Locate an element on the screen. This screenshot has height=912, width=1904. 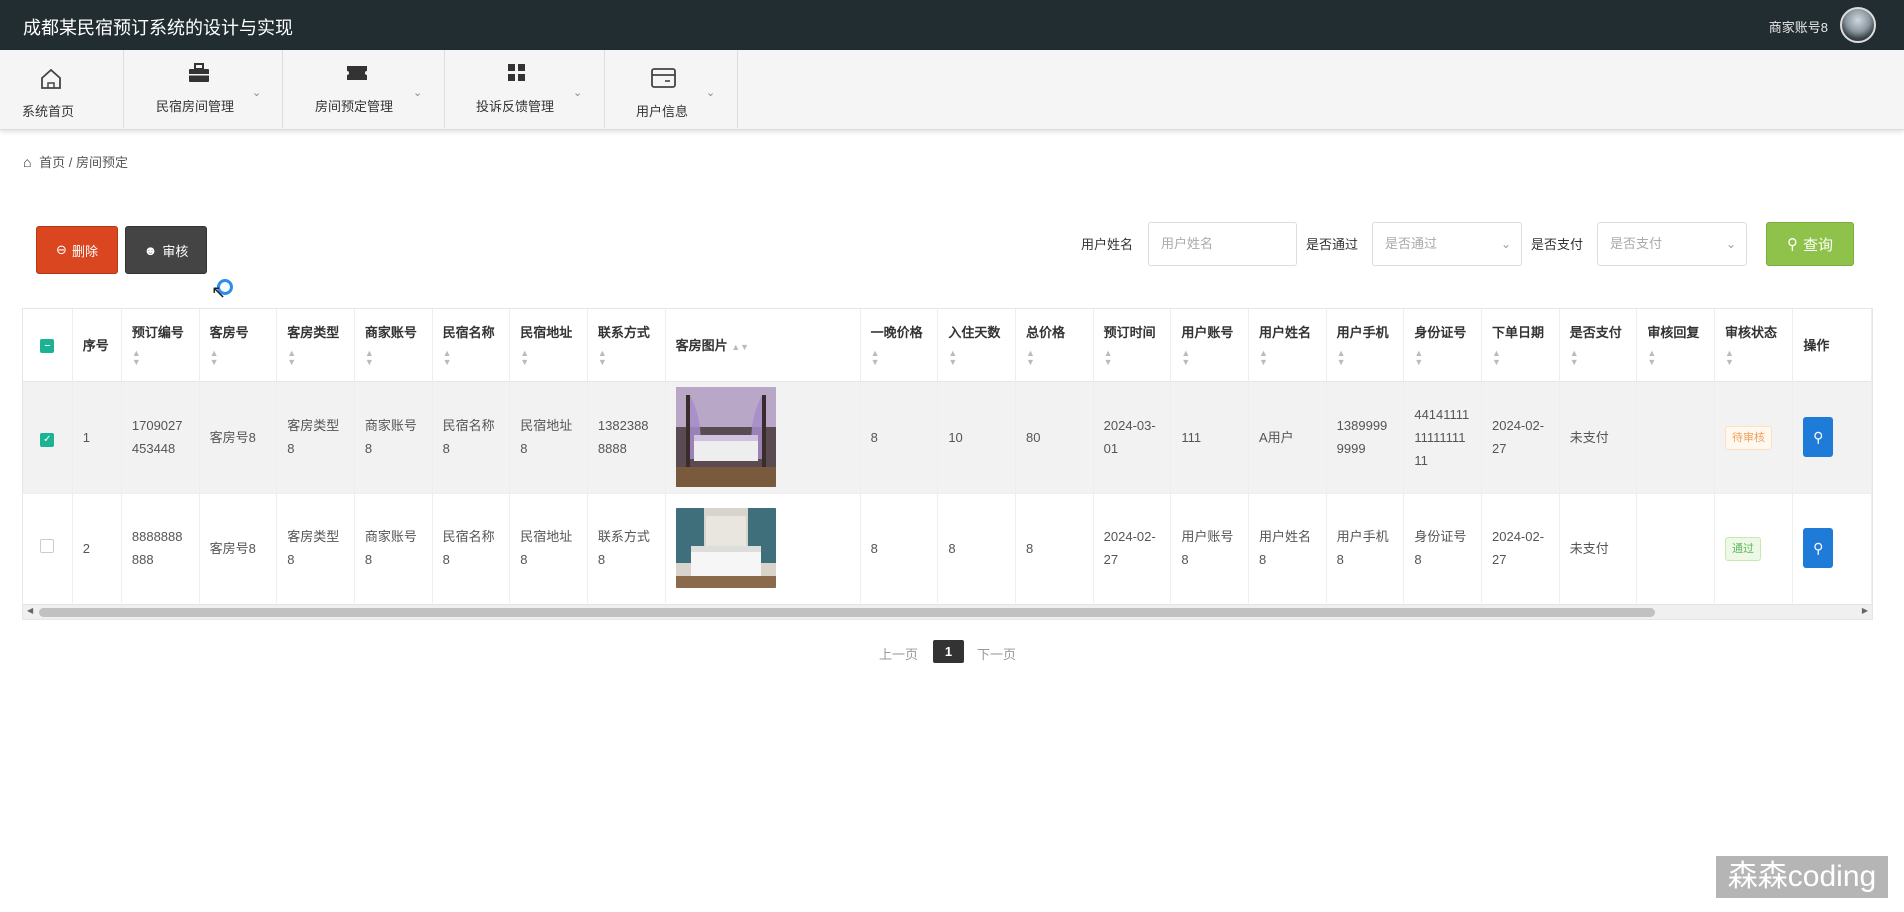
delete-button: ⊖ 删除 is located at coordinates (77, 250).